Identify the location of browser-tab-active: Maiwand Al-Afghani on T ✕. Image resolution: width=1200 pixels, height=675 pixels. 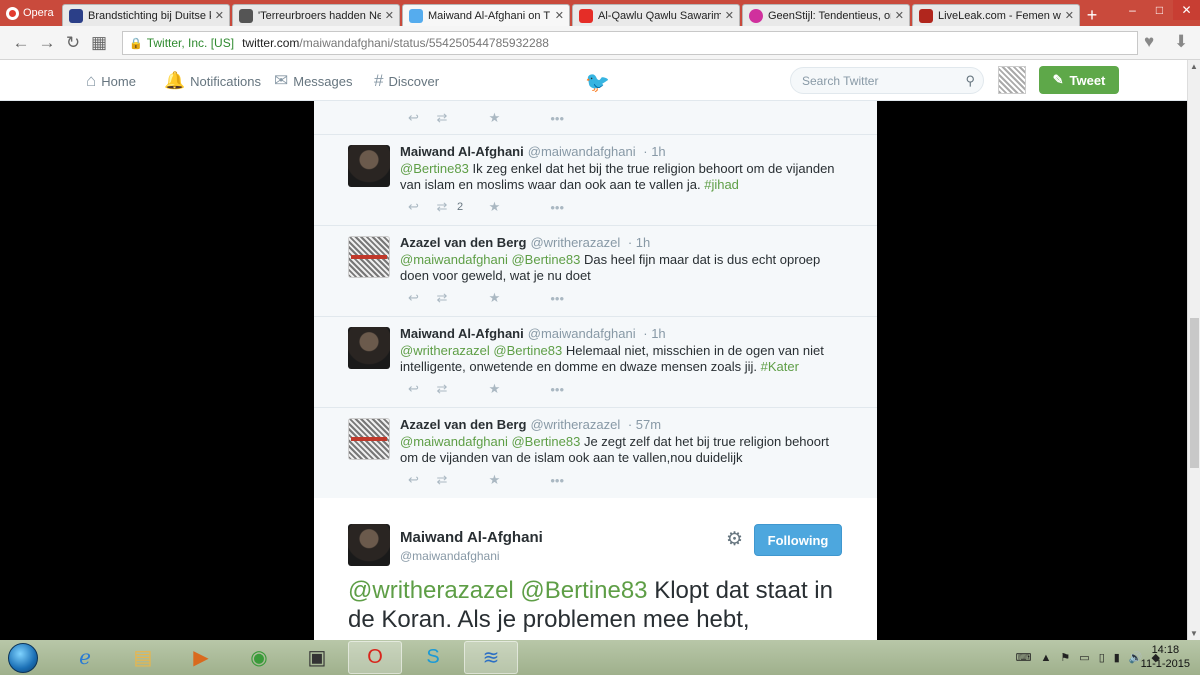
(486, 15).